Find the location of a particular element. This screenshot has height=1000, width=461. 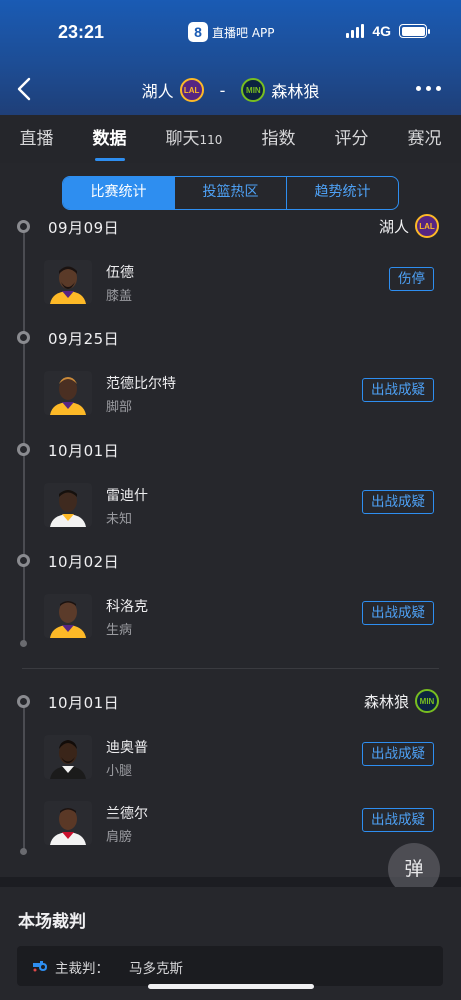

tab-ratings: 评分 is located at coordinates (351, 139).